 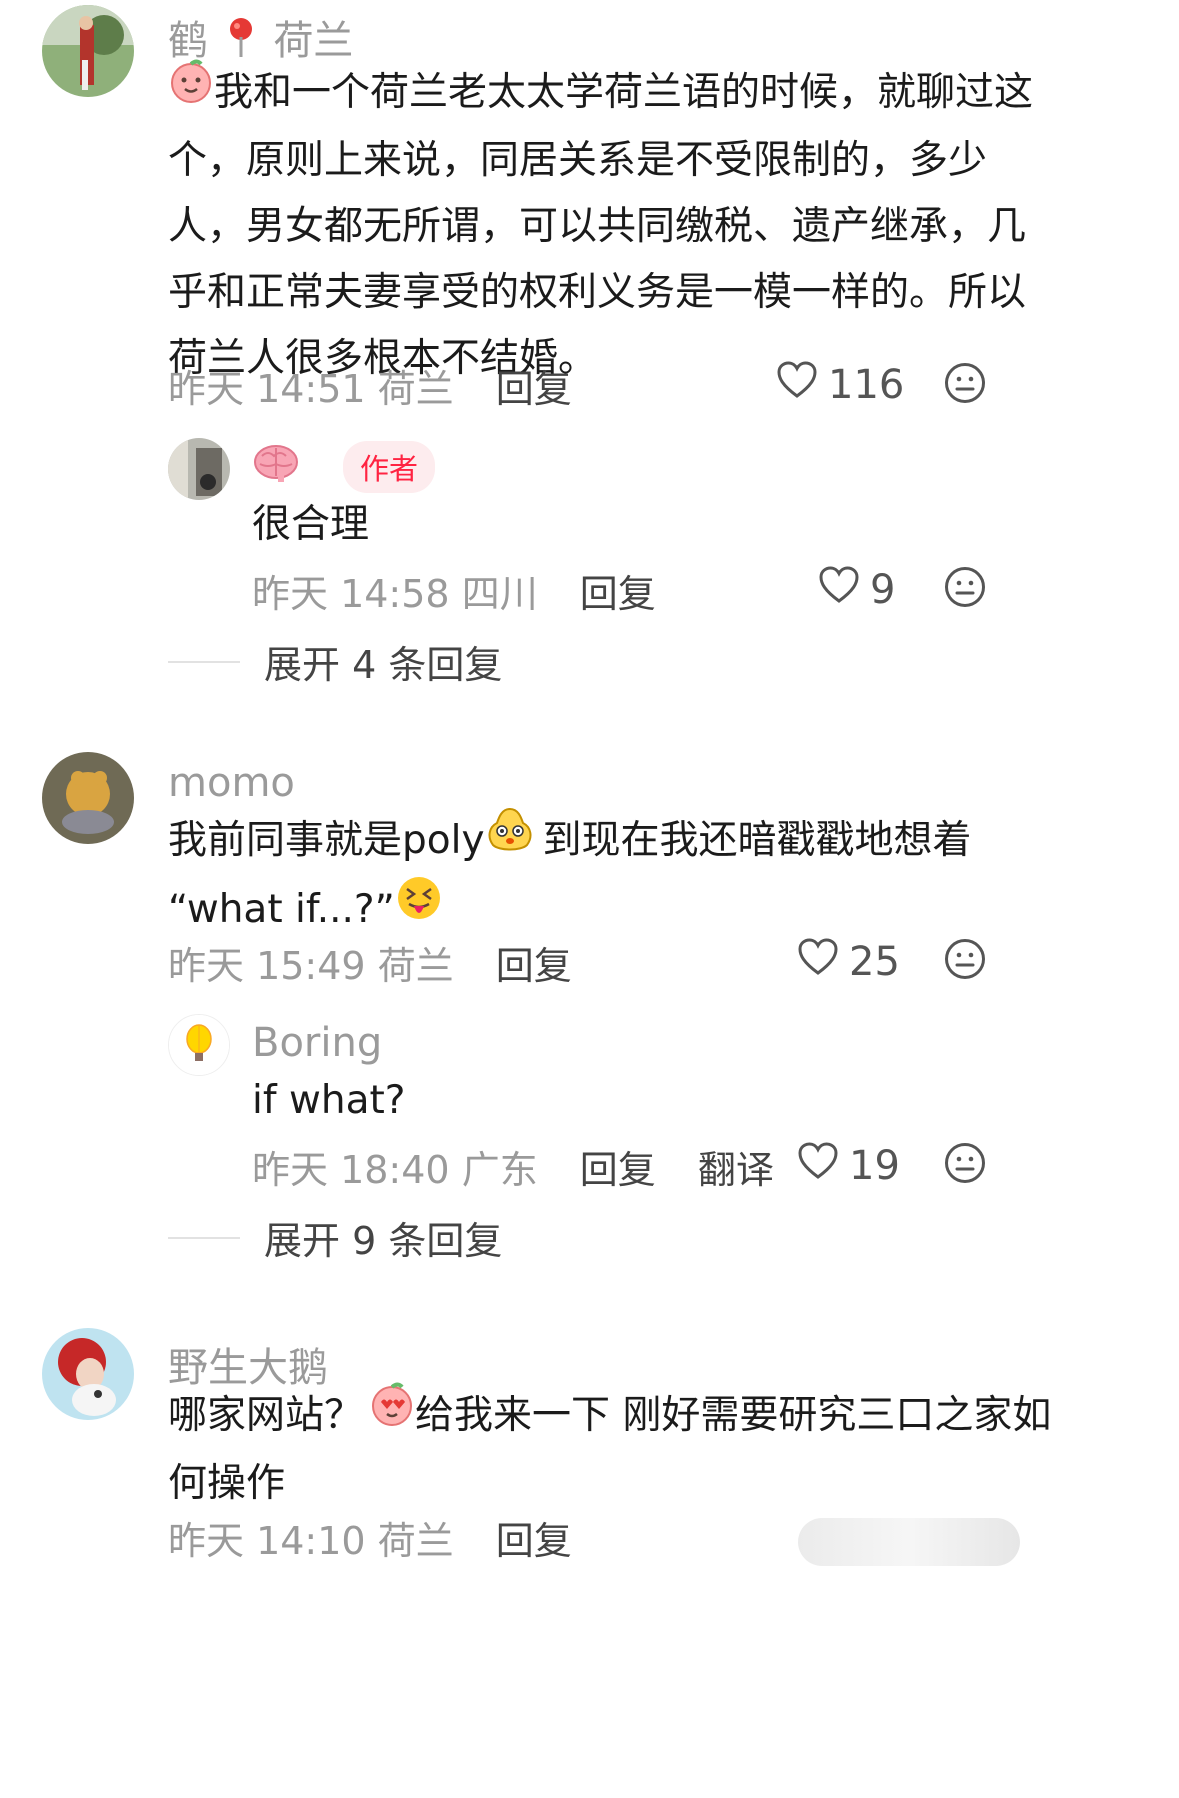 I want to click on comment-text: 哪家网站？ 给我来一下 刚好需要研究三口之家如 何操作, so click(x=648, y=1449).